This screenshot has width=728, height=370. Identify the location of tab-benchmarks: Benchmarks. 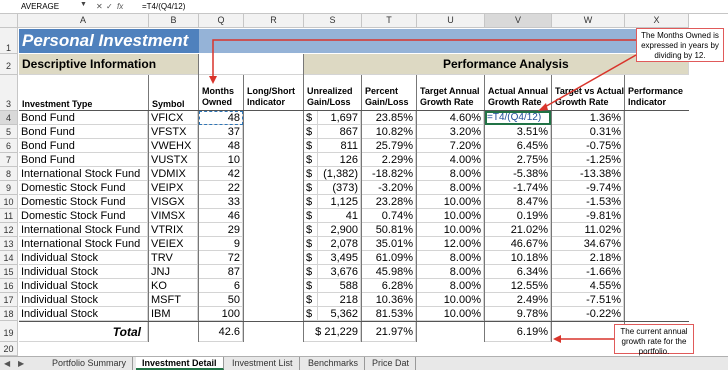
(334, 363).